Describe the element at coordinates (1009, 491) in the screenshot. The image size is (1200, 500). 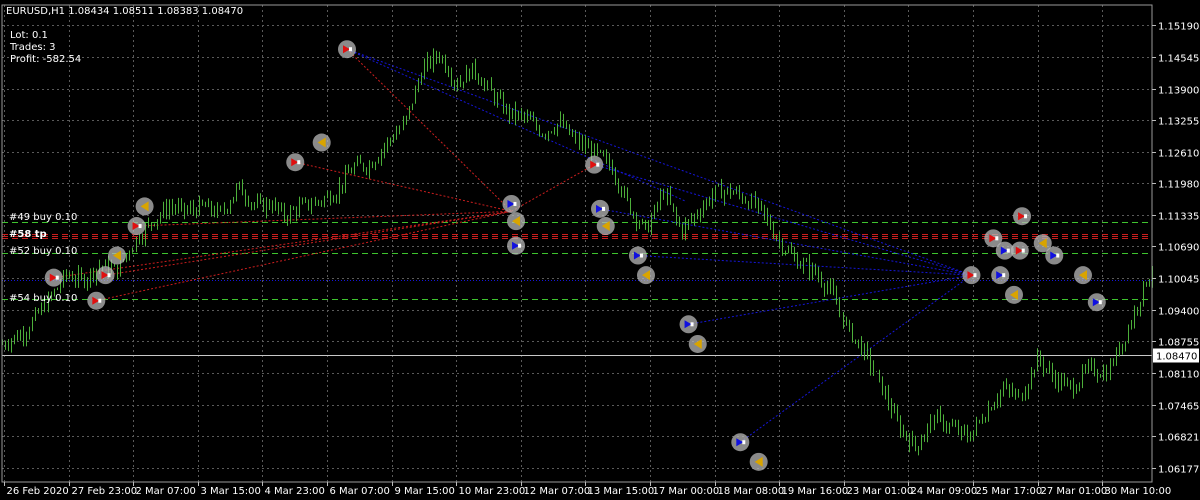
I see `x-tick-label: 25 Mar 17:00` at that location.